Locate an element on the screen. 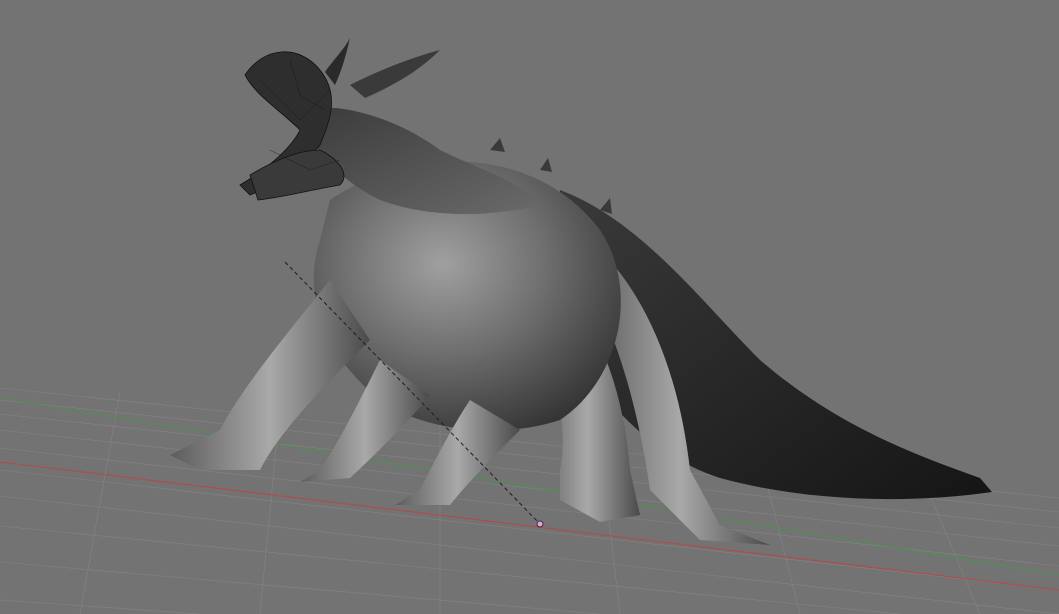 This screenshot has height=614, width=1059. dragon-lower-jaw is located at coordinates (297, 175).